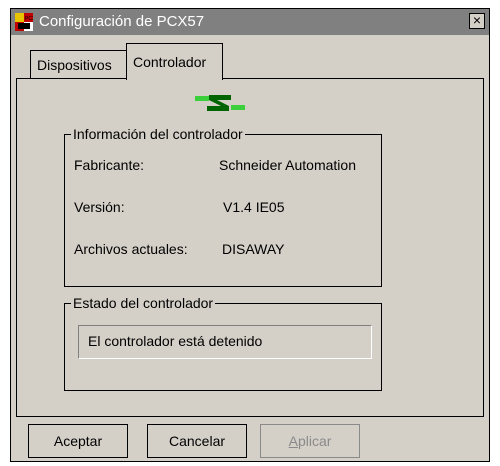  I want to click on archivos-label: Archivos actuales:, so click(131, 249).